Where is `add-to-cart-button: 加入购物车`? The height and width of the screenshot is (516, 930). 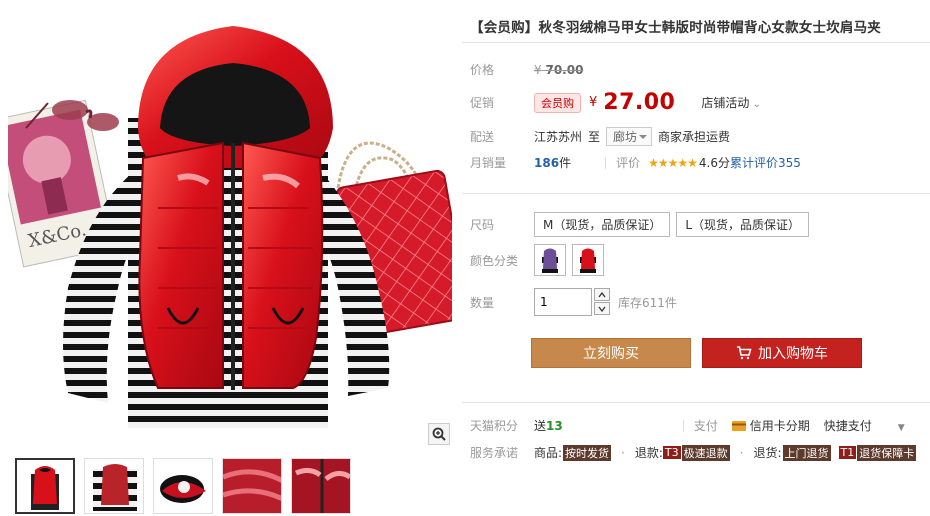
add-to-cart-button: 加入购物车 is located at coordinates (782, 353).